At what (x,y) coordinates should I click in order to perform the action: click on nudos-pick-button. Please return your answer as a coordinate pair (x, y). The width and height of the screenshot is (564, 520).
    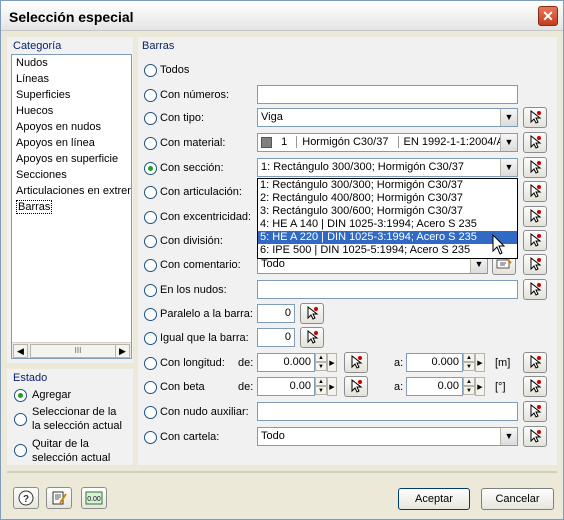
    Looking at the image, I should click on (535, 289).